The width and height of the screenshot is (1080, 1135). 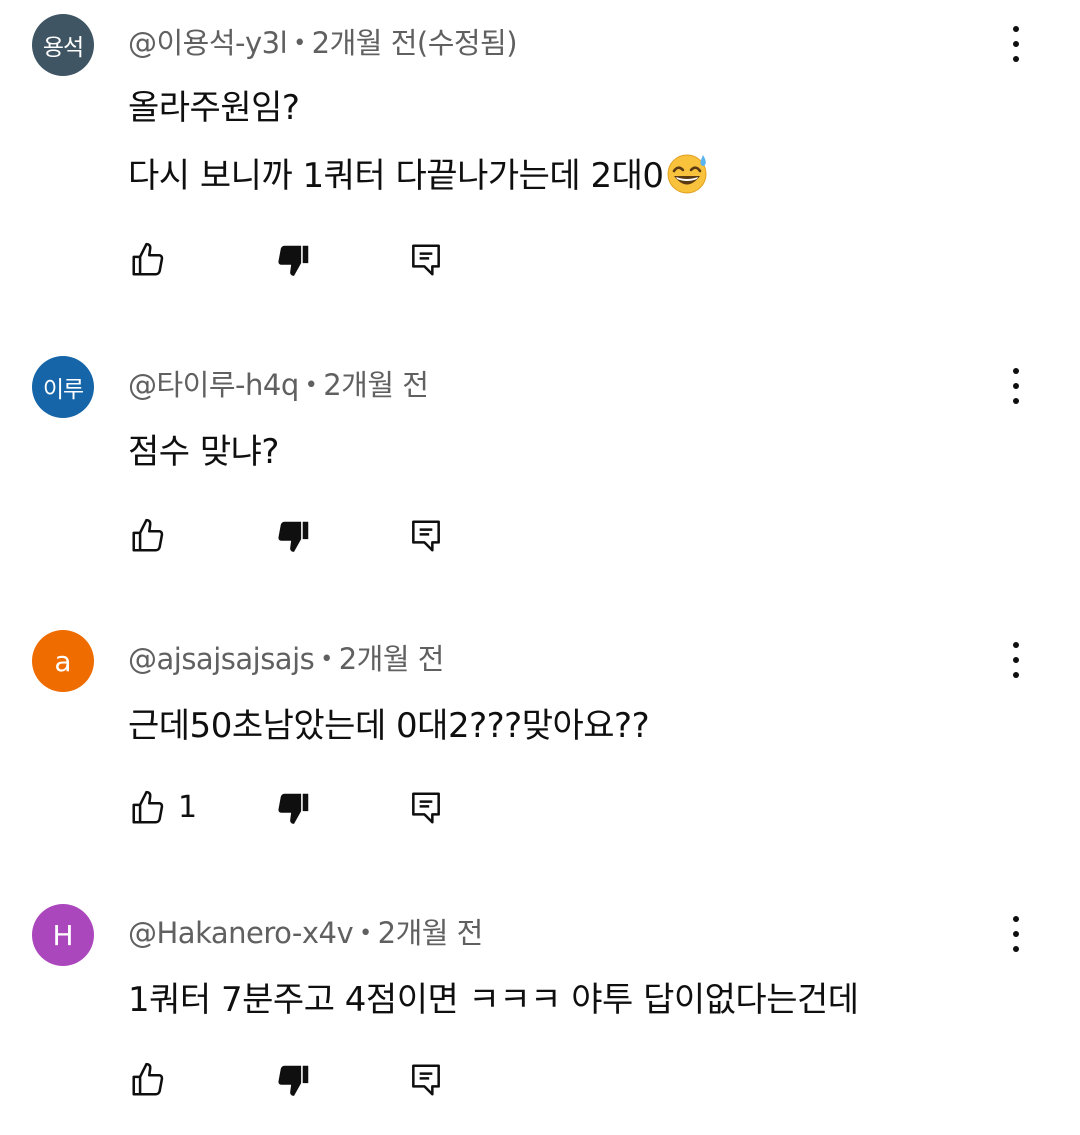 What do you see at coordinates (208, 43) in the screenshot?
I see `author-name: @이용석-y3l` at bounding box center [208, 43].